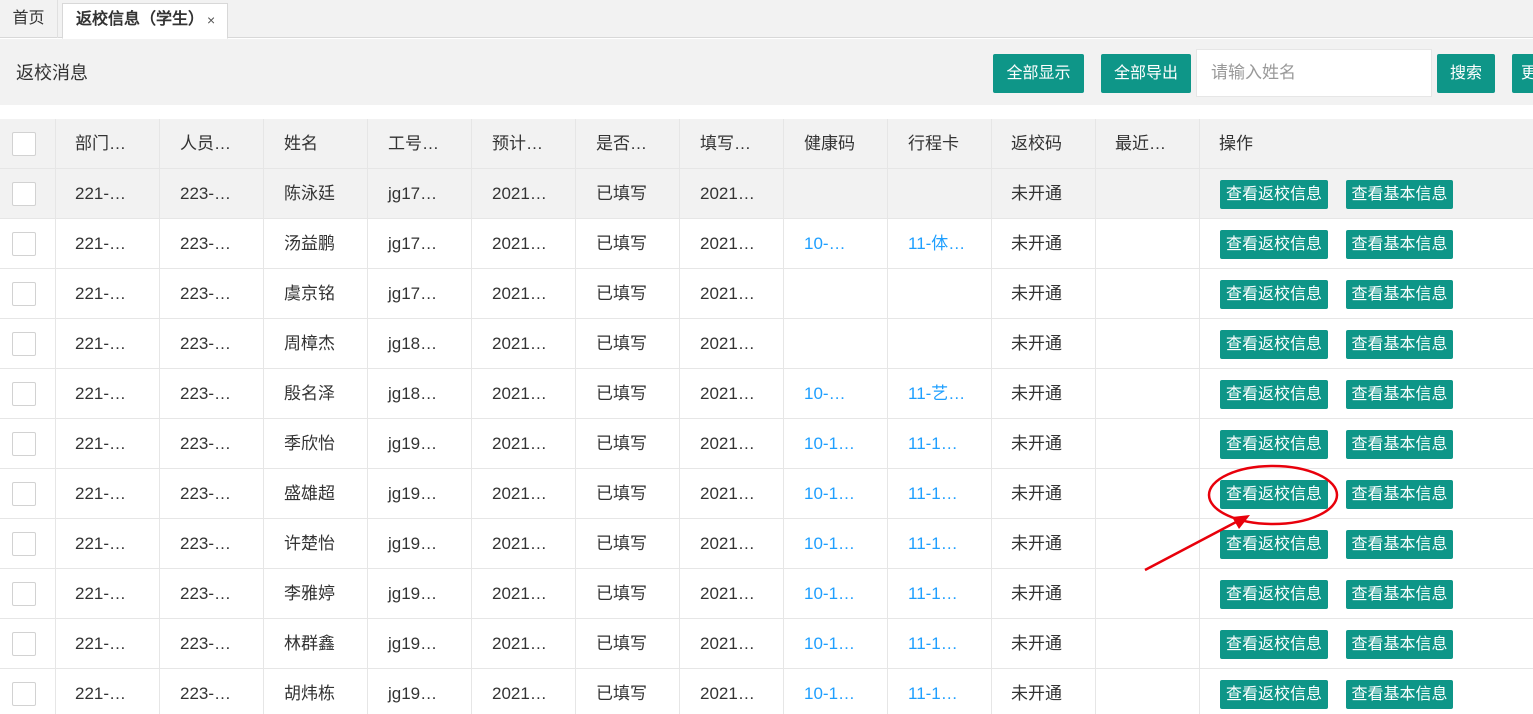  I want to click on search-input, so click(1314, 73).